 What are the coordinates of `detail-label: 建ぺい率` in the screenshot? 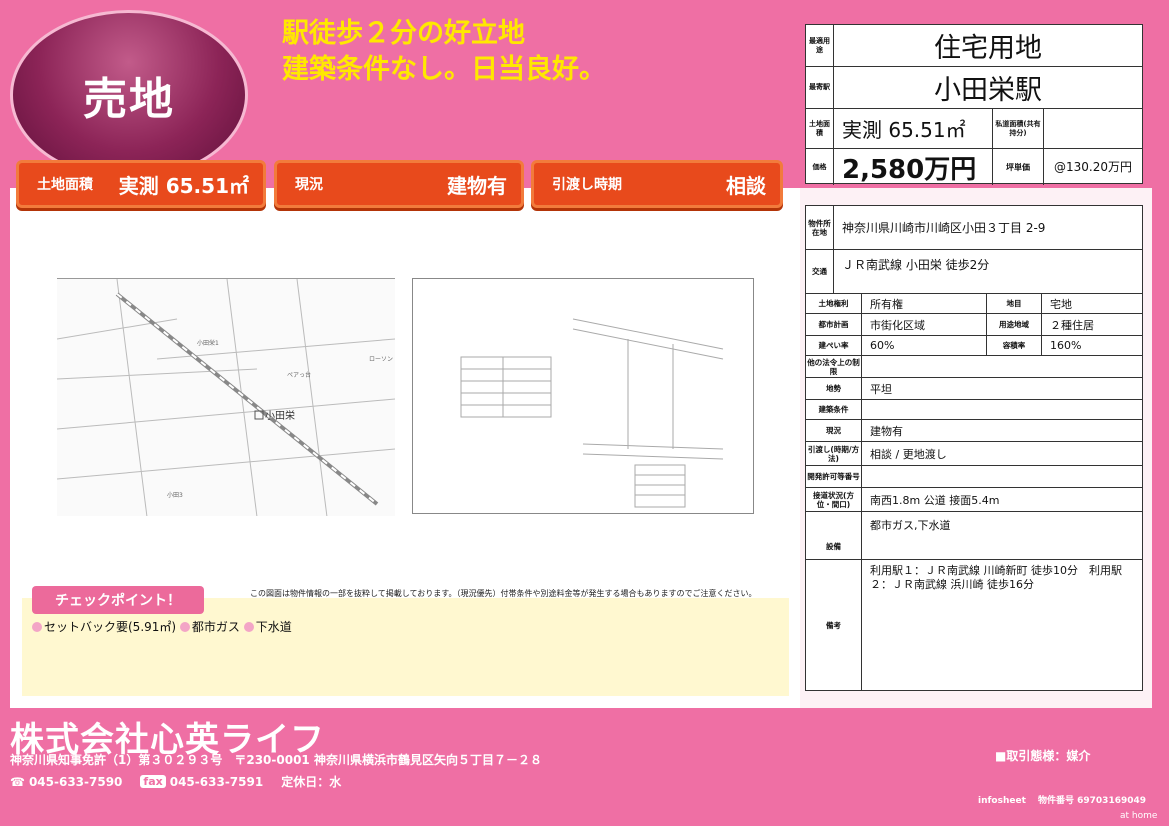 It's located at (834, 345).